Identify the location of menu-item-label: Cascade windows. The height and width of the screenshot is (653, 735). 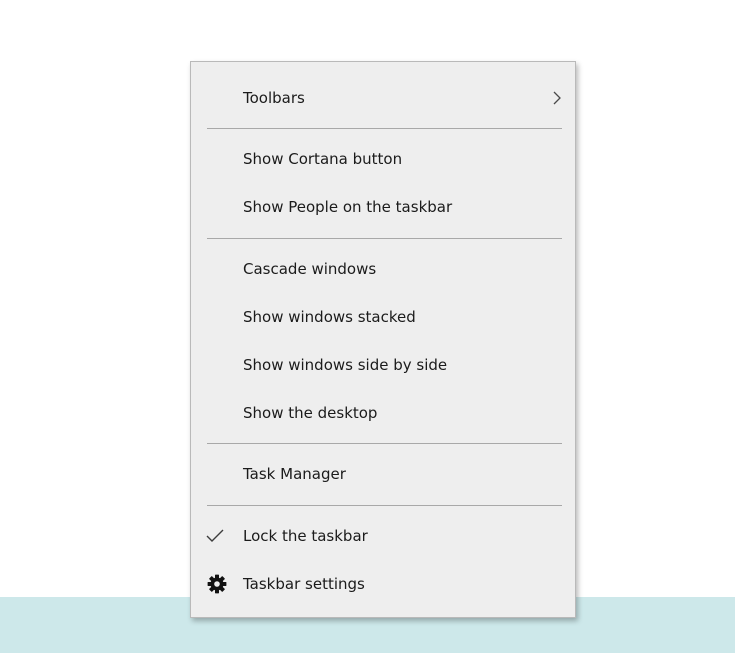
(310, 269).